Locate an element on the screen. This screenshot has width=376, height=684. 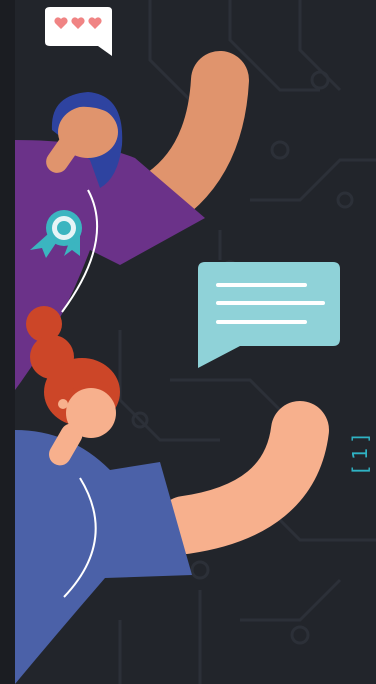
speech-bubble-hearts-icon is located at coordinates (78, 31).